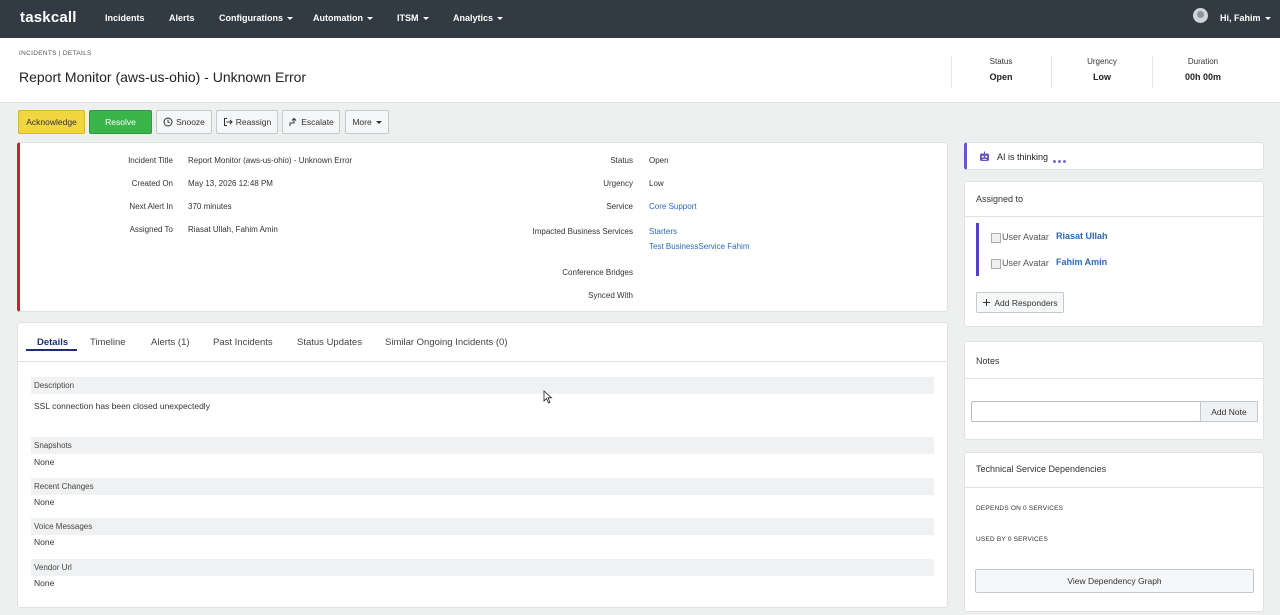 This screenshot has height=615, width=1280. Describe the element at coordinates (482, 567) in the screenshot. I see `vendor-url-header: Vendor Url` at that location.